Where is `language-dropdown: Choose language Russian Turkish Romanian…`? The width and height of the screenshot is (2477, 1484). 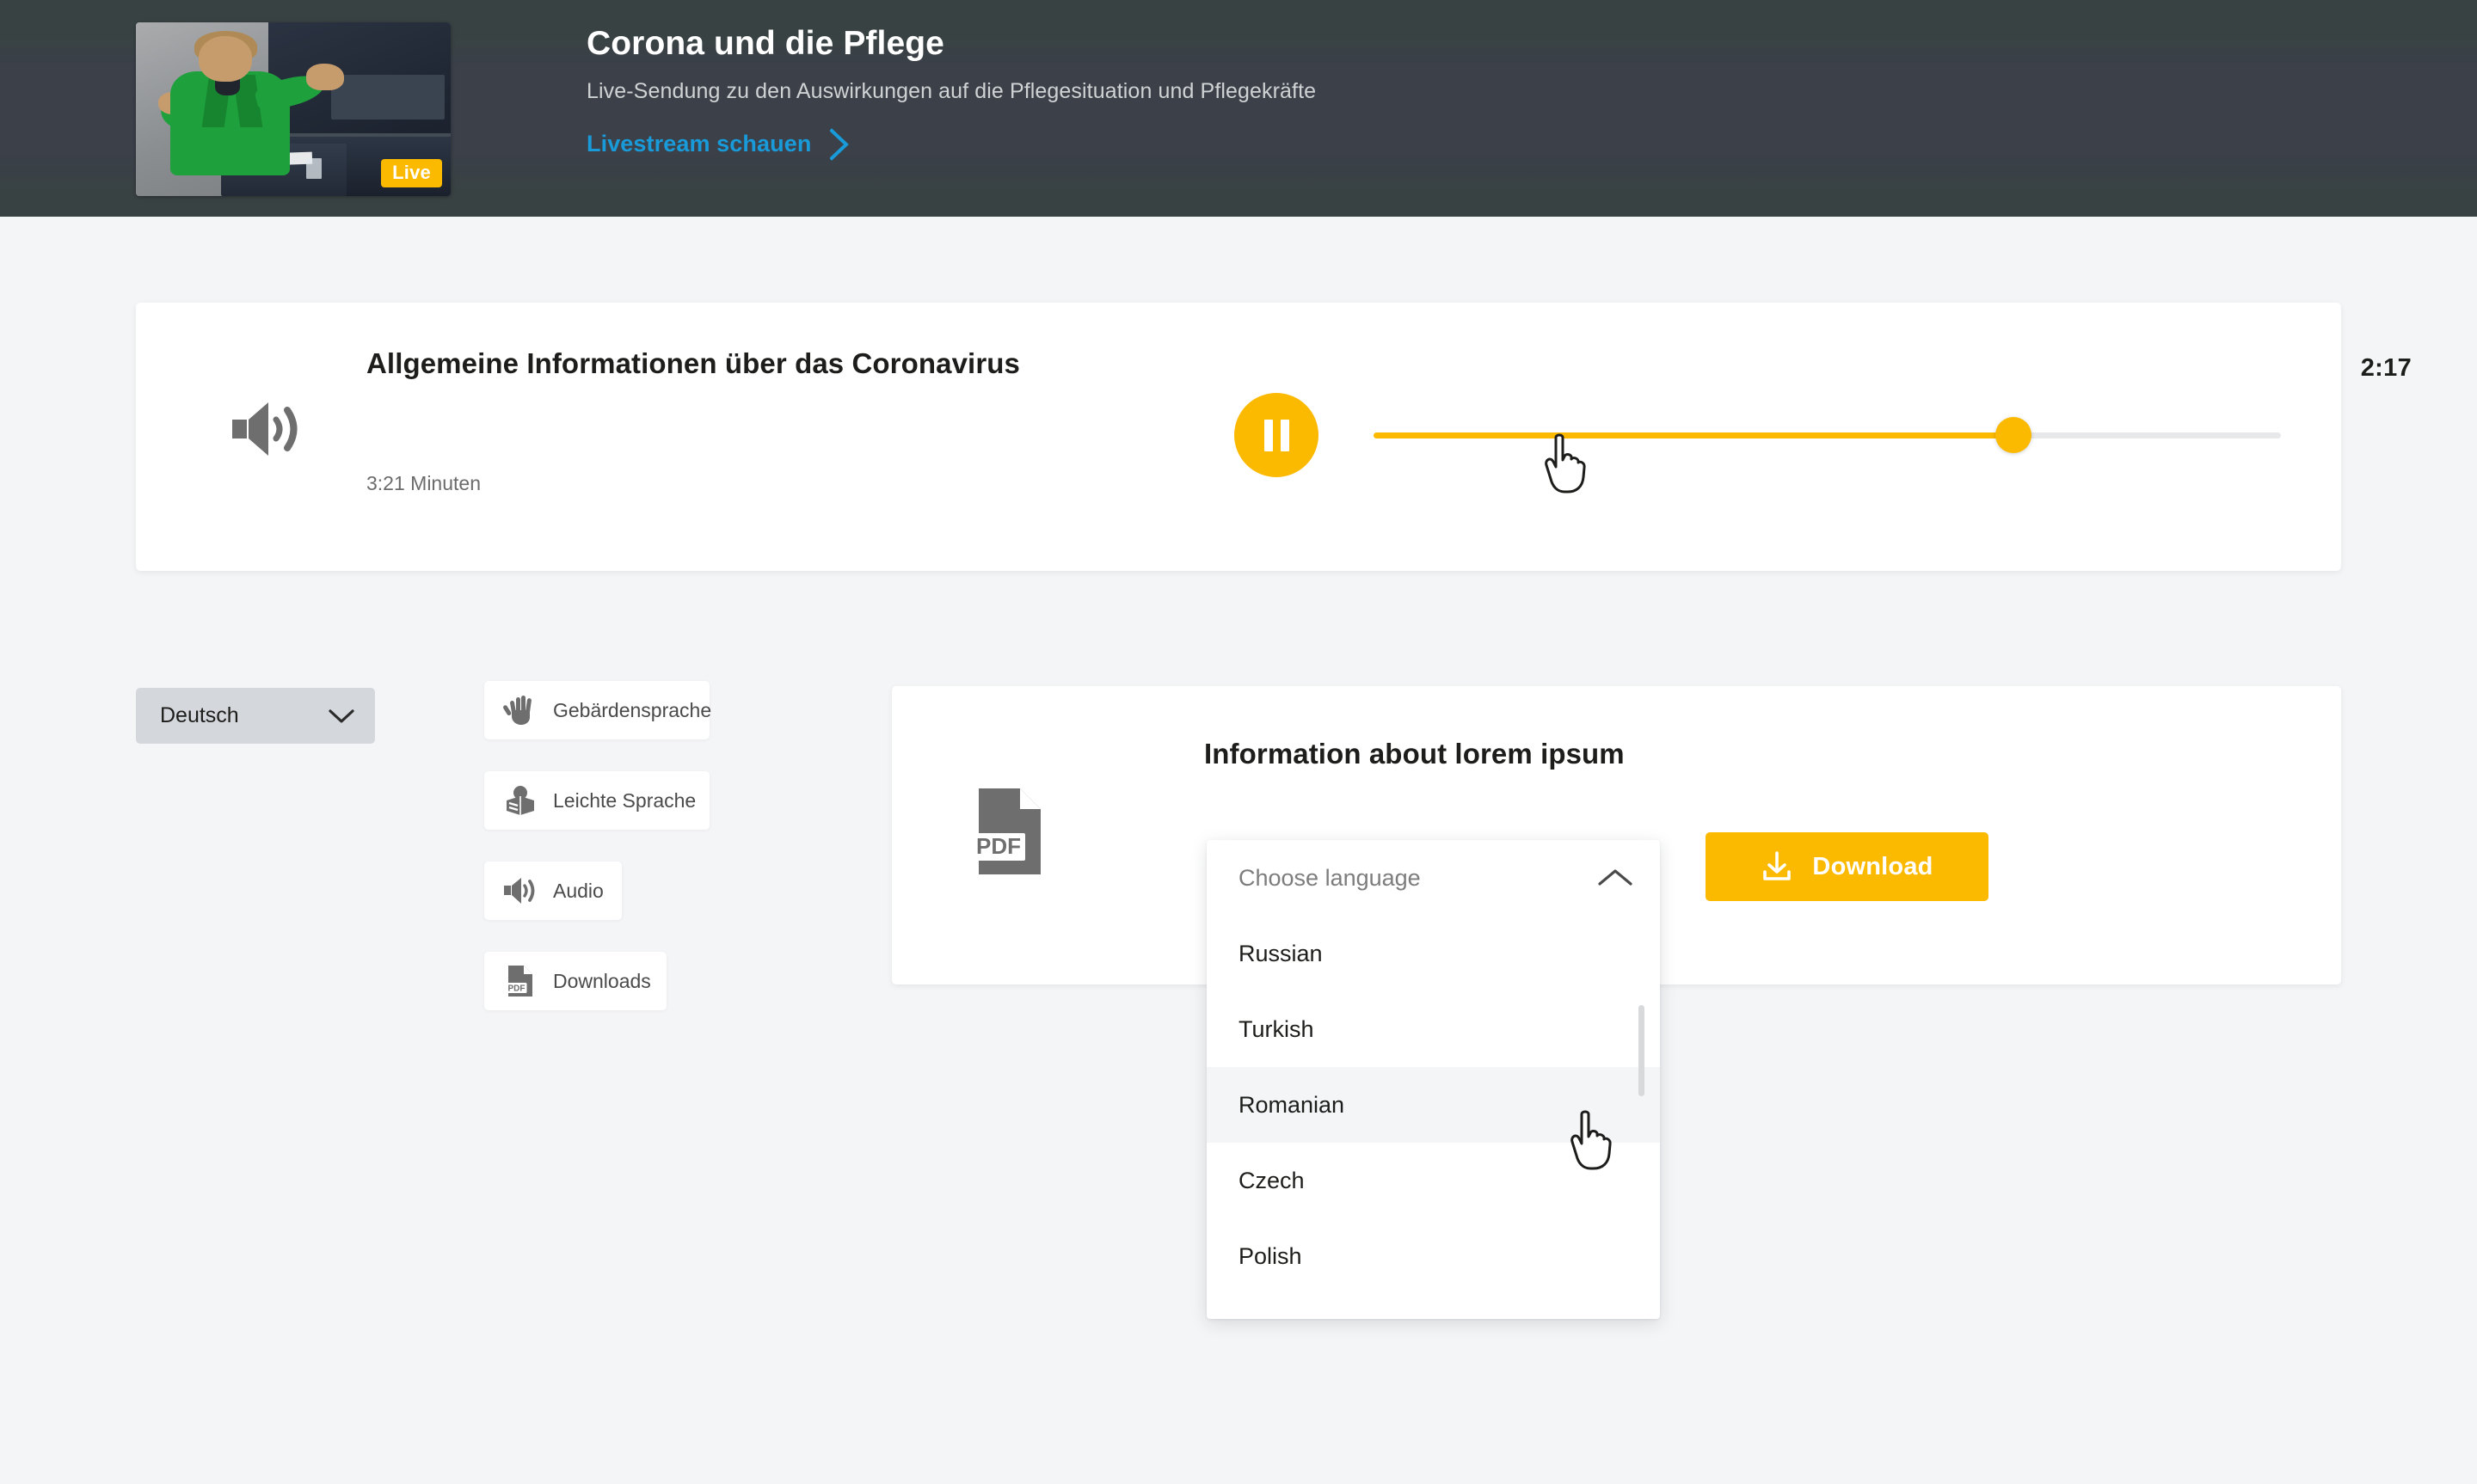 language-dropdown: Choose language Russian Turkish Romanian… is located at coordinates (1433, 1079).